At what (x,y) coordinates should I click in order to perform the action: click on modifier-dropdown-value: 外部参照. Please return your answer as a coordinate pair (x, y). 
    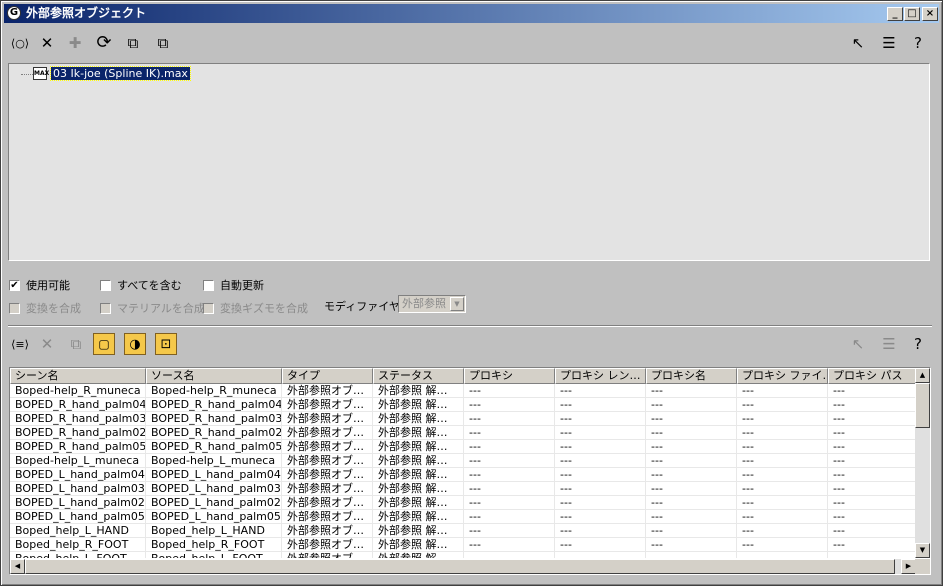
    Looking at the image, I should click on (424, 303).